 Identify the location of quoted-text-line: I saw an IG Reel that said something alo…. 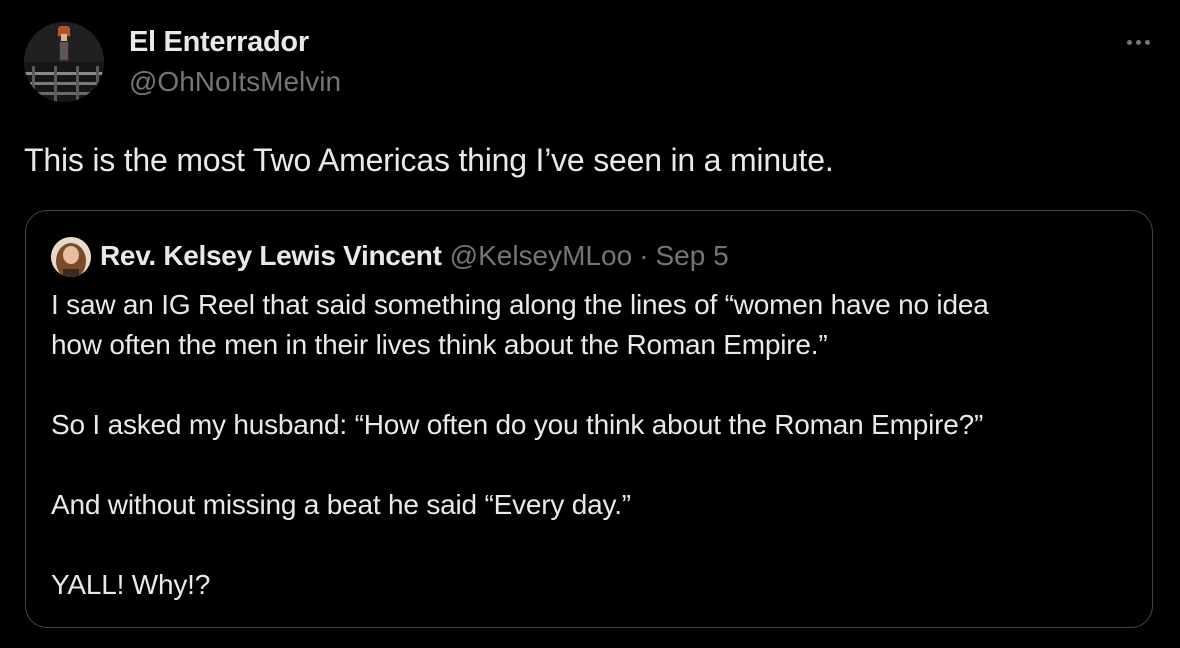
(520, 304).